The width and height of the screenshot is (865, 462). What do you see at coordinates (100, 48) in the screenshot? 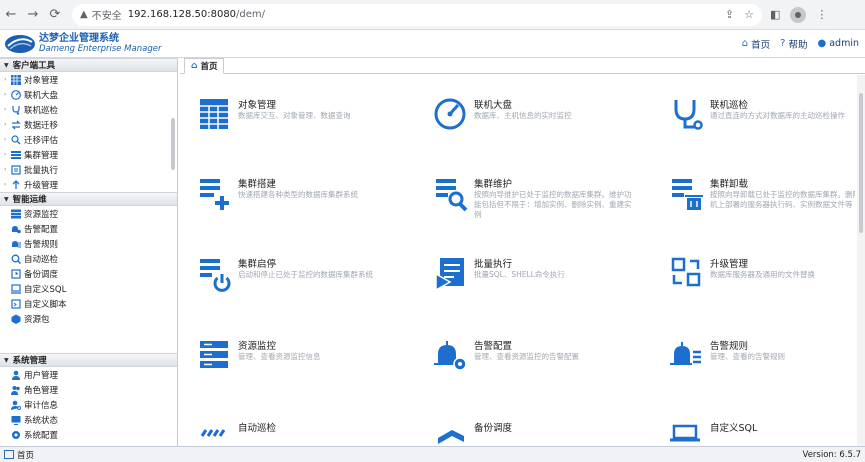
I see `logo-subtitle: Dameng Enterprise Manager` at bounding box center [100, 48].